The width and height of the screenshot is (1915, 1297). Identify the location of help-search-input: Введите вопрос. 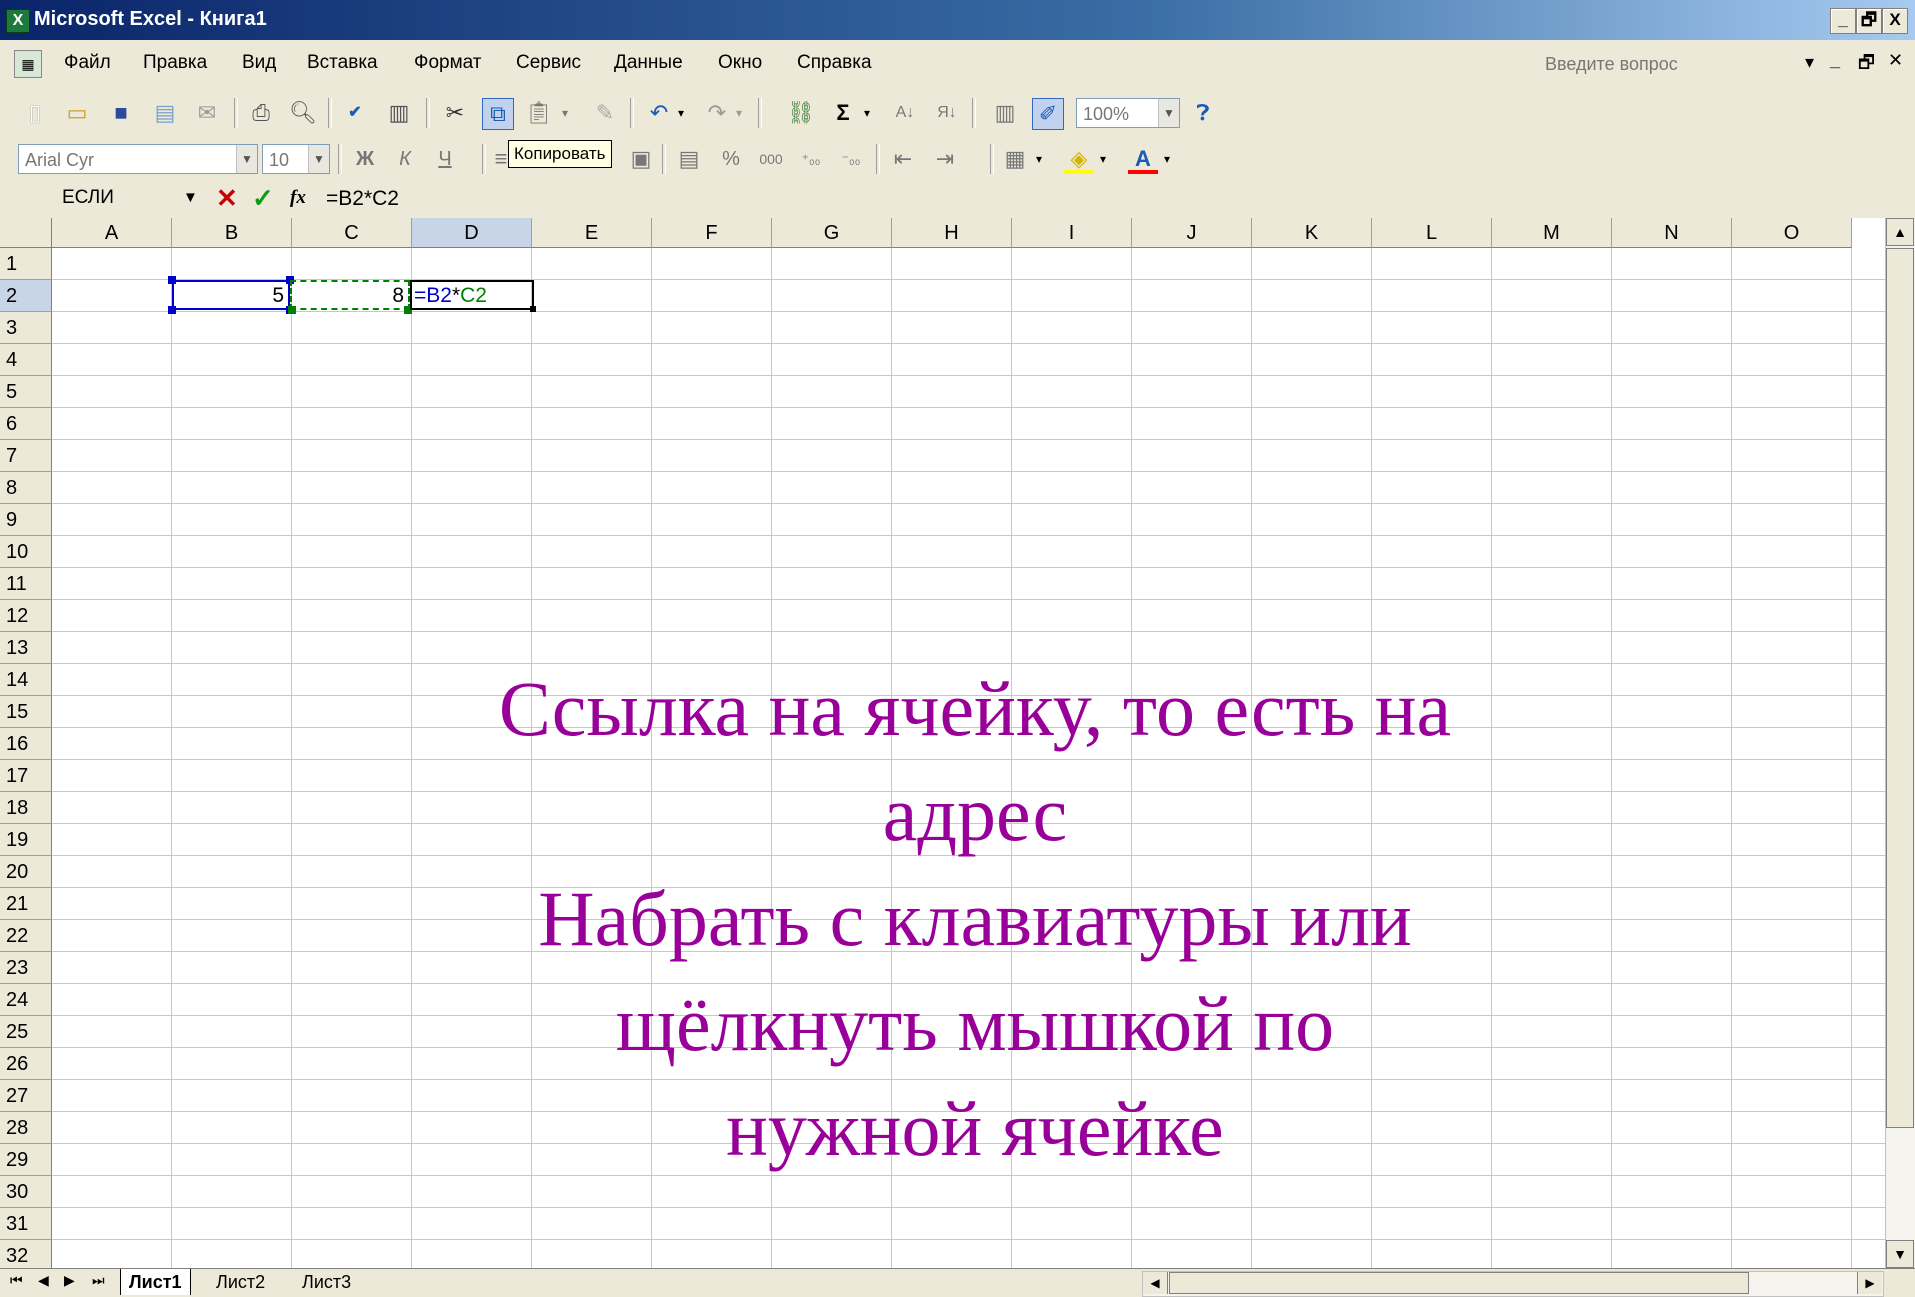
(1665, 64).